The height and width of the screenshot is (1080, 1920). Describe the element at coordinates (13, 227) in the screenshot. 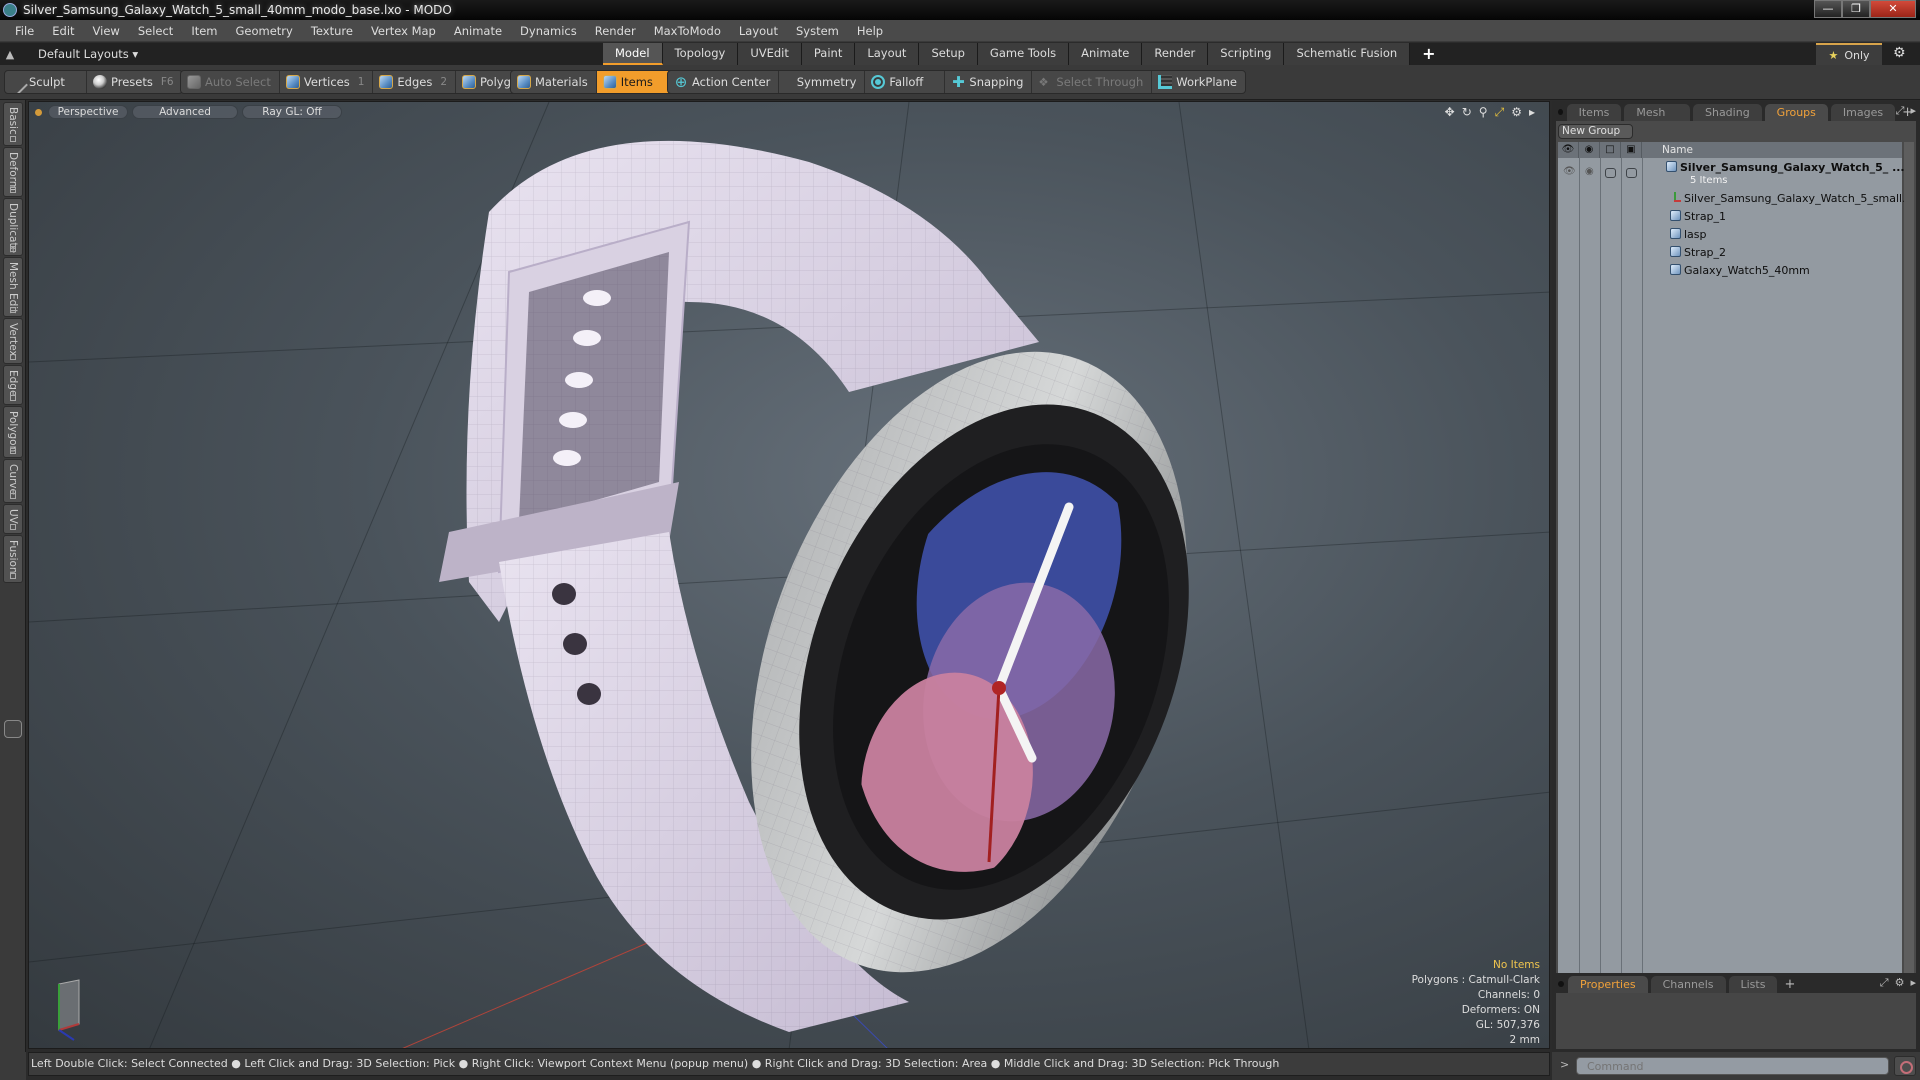

I see `vtab-duplicate: Duplicate` at that location.